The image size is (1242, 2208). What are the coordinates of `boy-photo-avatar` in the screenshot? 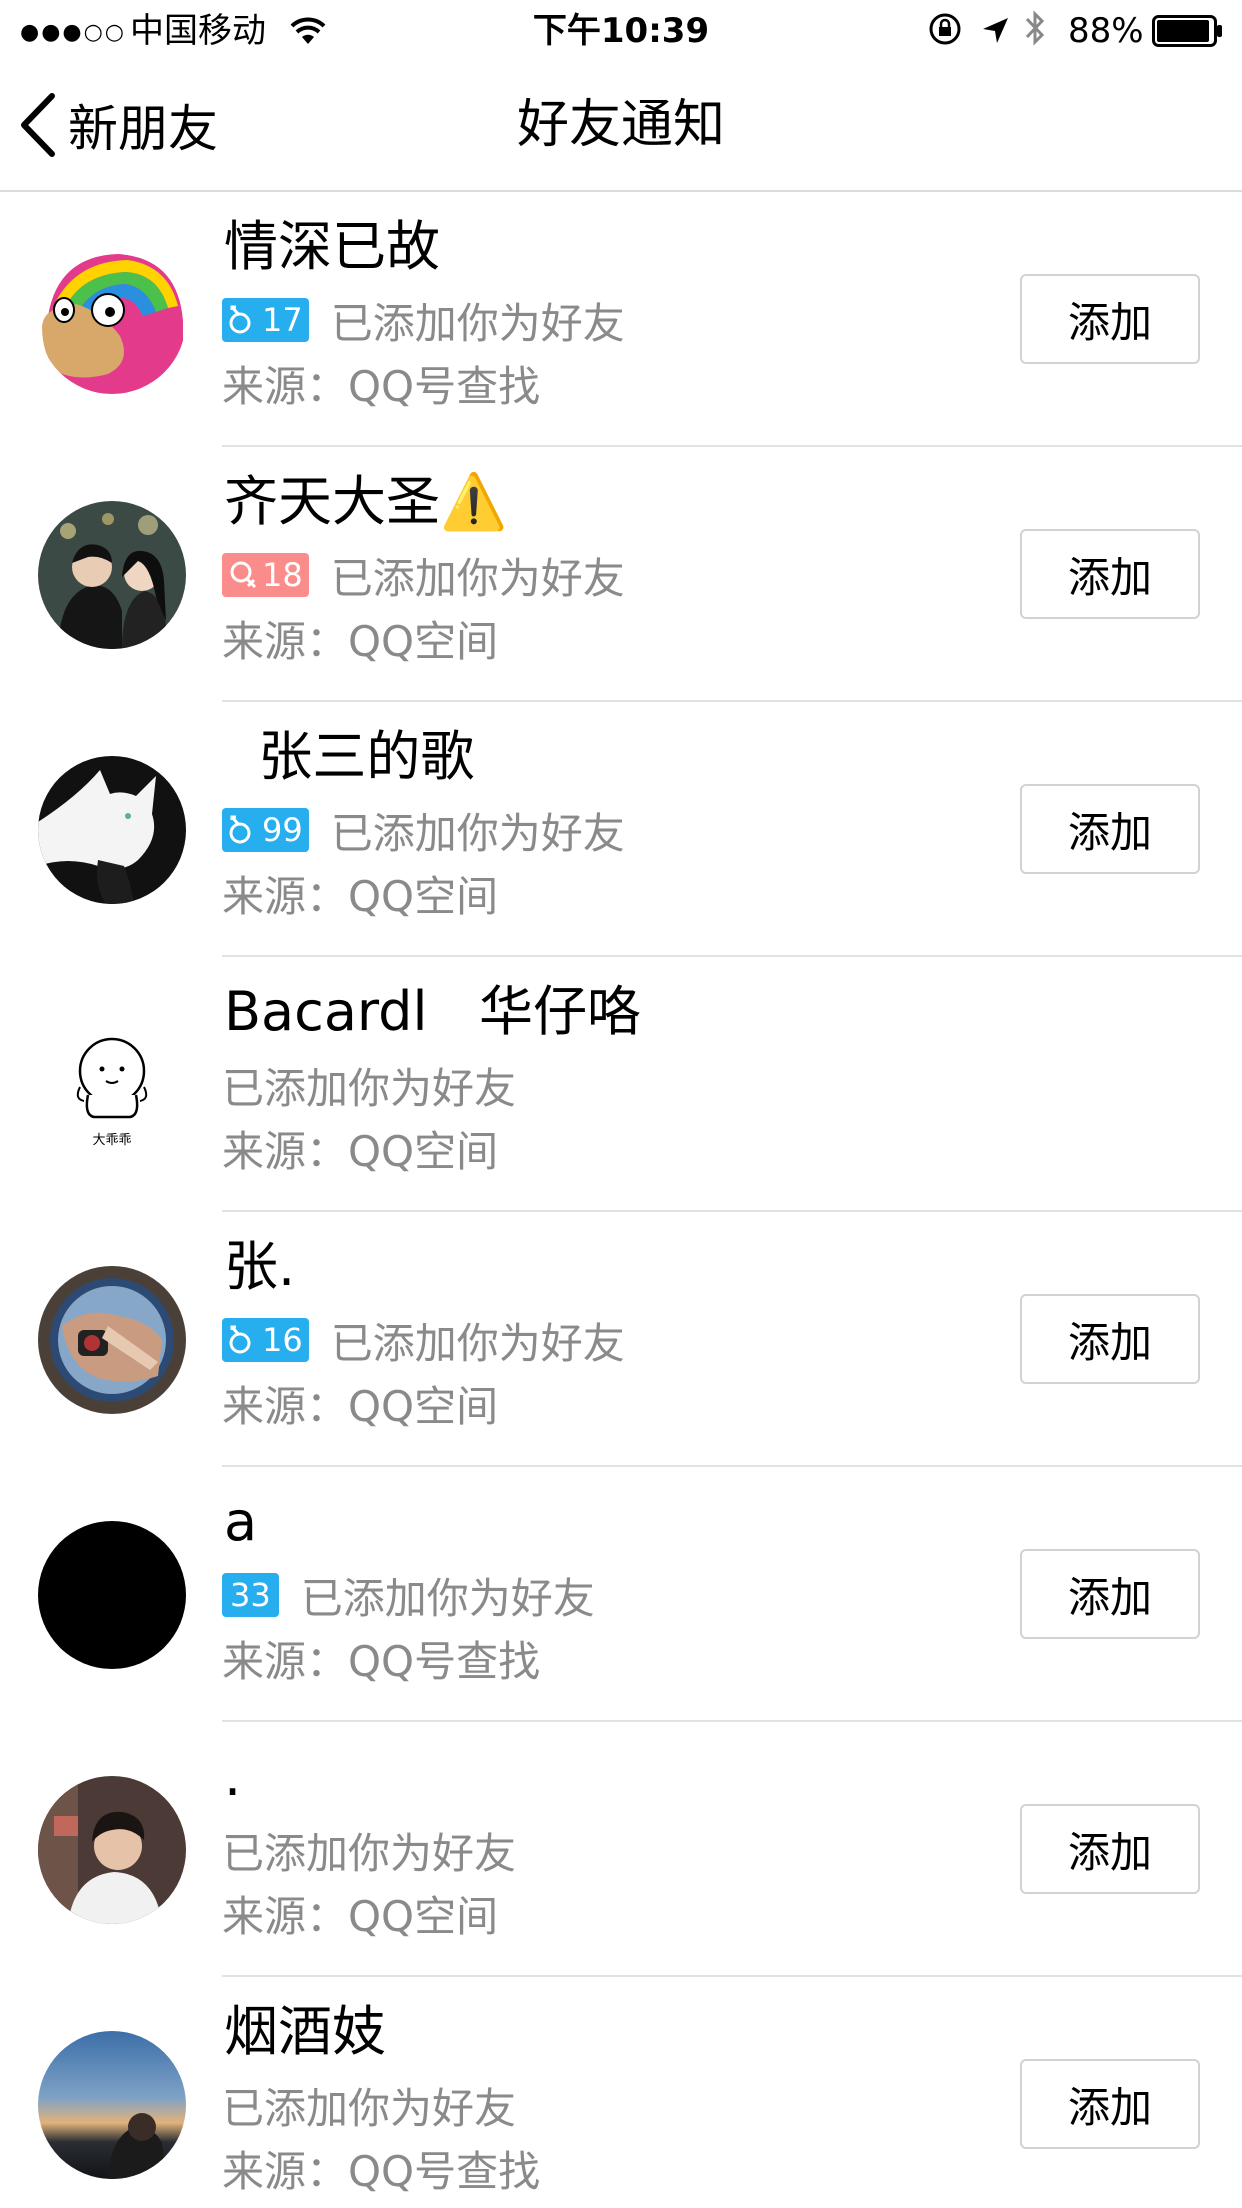 It's located at (112, 1850).